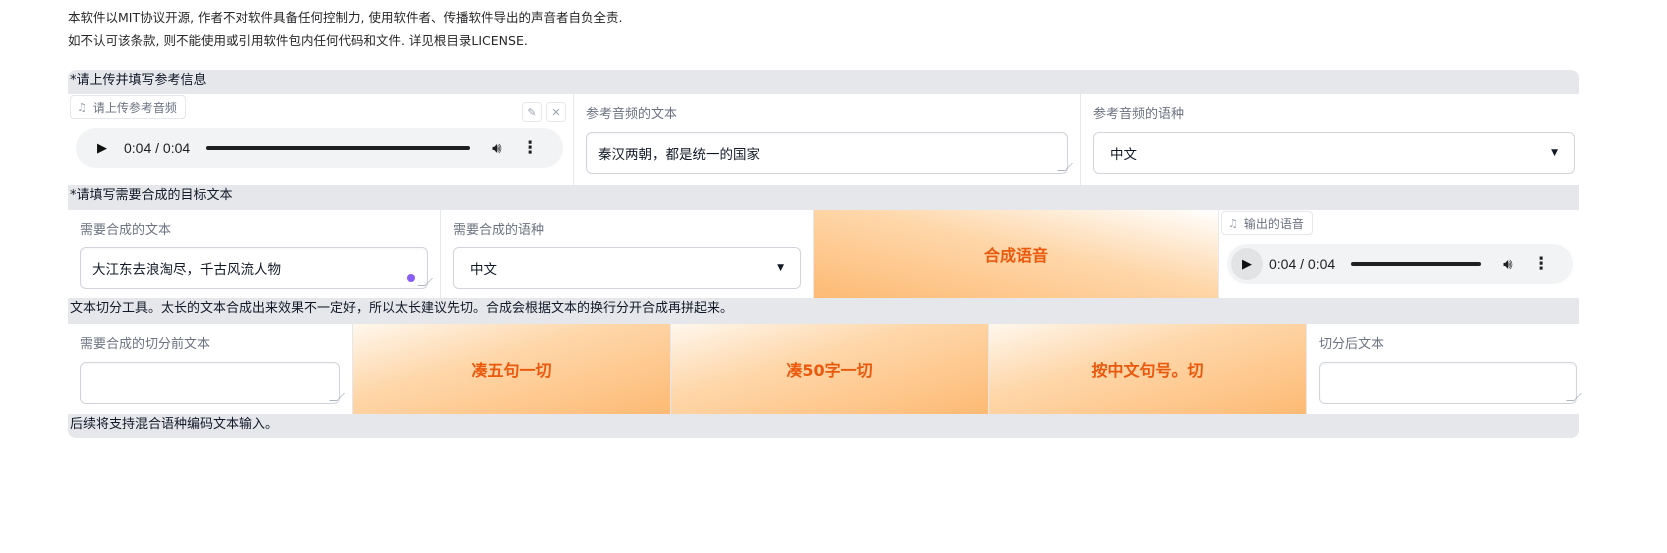 The width and height of the screenshot is (1667, 553). I want to click on target-language-block: 需要合成的语种 中文 ▼, so click(627, 254).